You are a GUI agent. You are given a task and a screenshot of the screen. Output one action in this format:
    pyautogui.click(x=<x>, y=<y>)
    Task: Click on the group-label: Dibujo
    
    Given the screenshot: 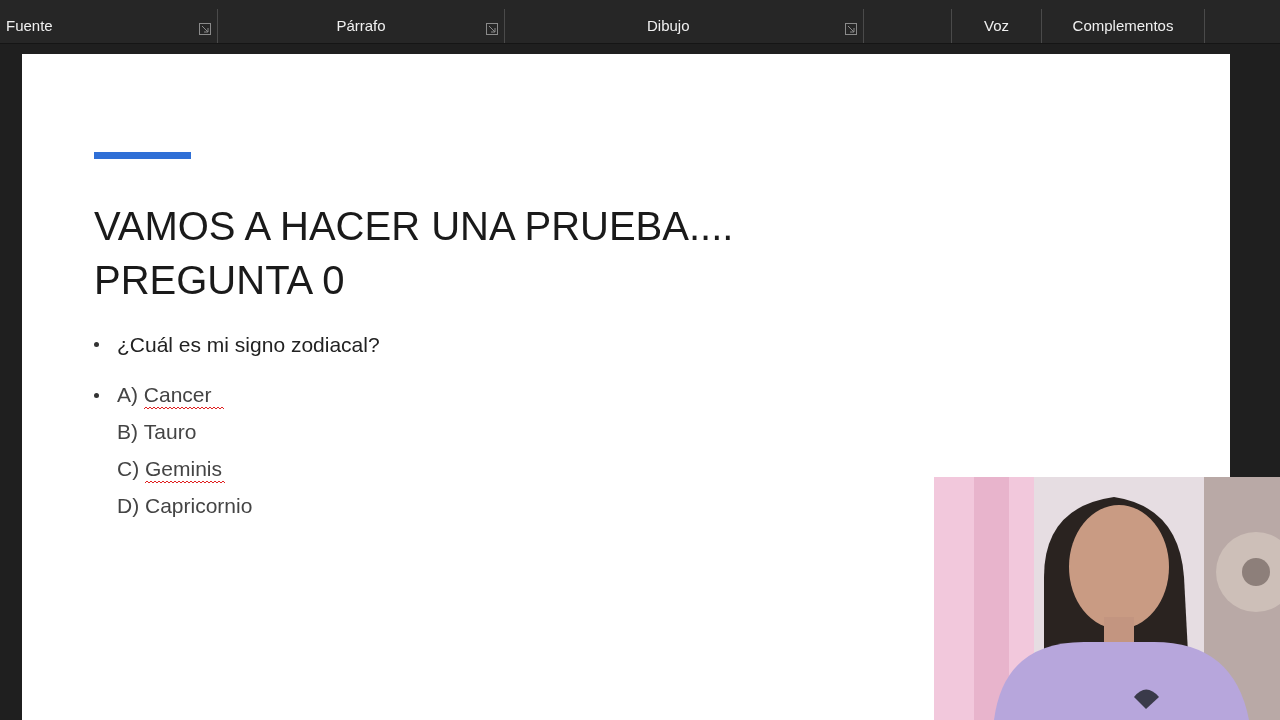 What is the action you would take?
    pyautogui.click(x=668, y=25)
    